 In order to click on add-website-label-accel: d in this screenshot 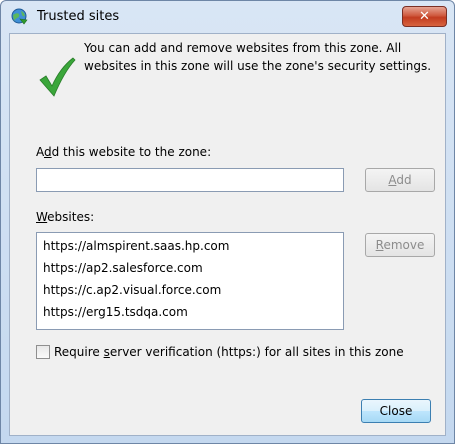, I will do `click(48, 152)`.